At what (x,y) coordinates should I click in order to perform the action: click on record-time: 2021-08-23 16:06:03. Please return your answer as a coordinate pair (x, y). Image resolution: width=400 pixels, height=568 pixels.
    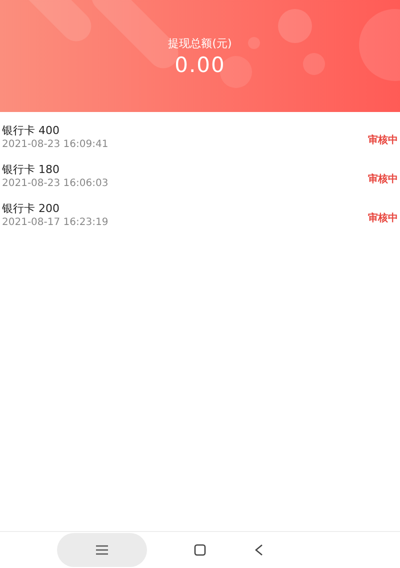
    Looking at the image, I should click on (55, 183).